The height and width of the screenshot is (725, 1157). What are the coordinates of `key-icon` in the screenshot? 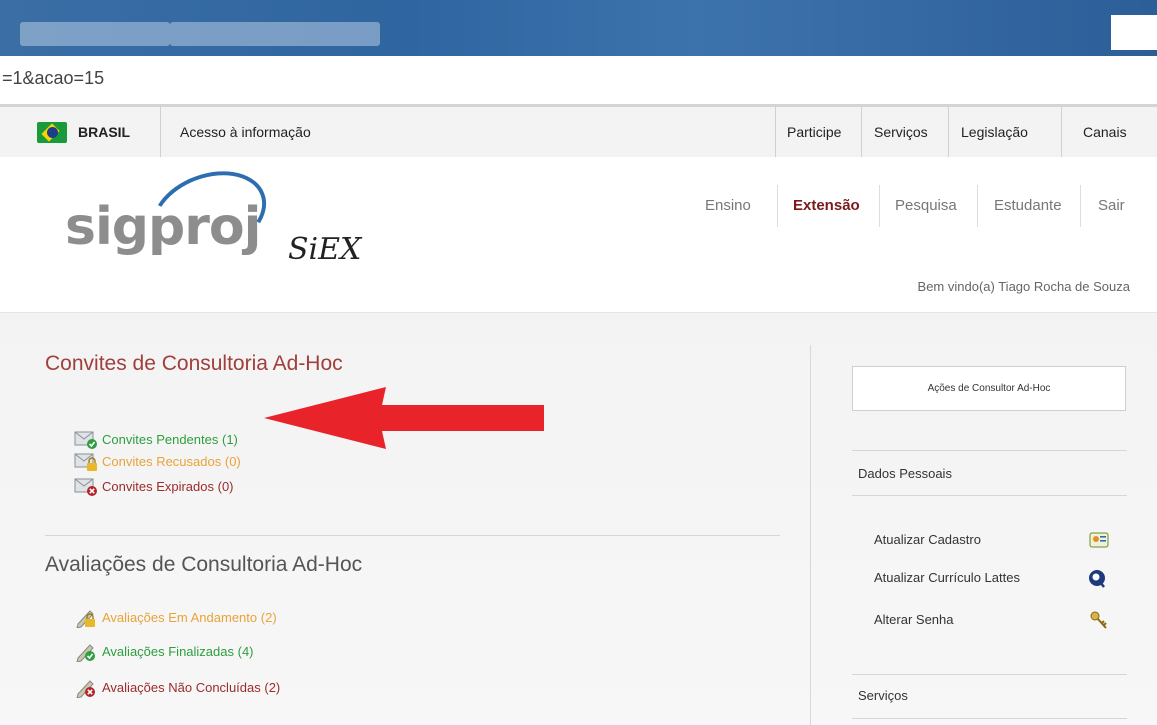 It's located at (1098, 620).